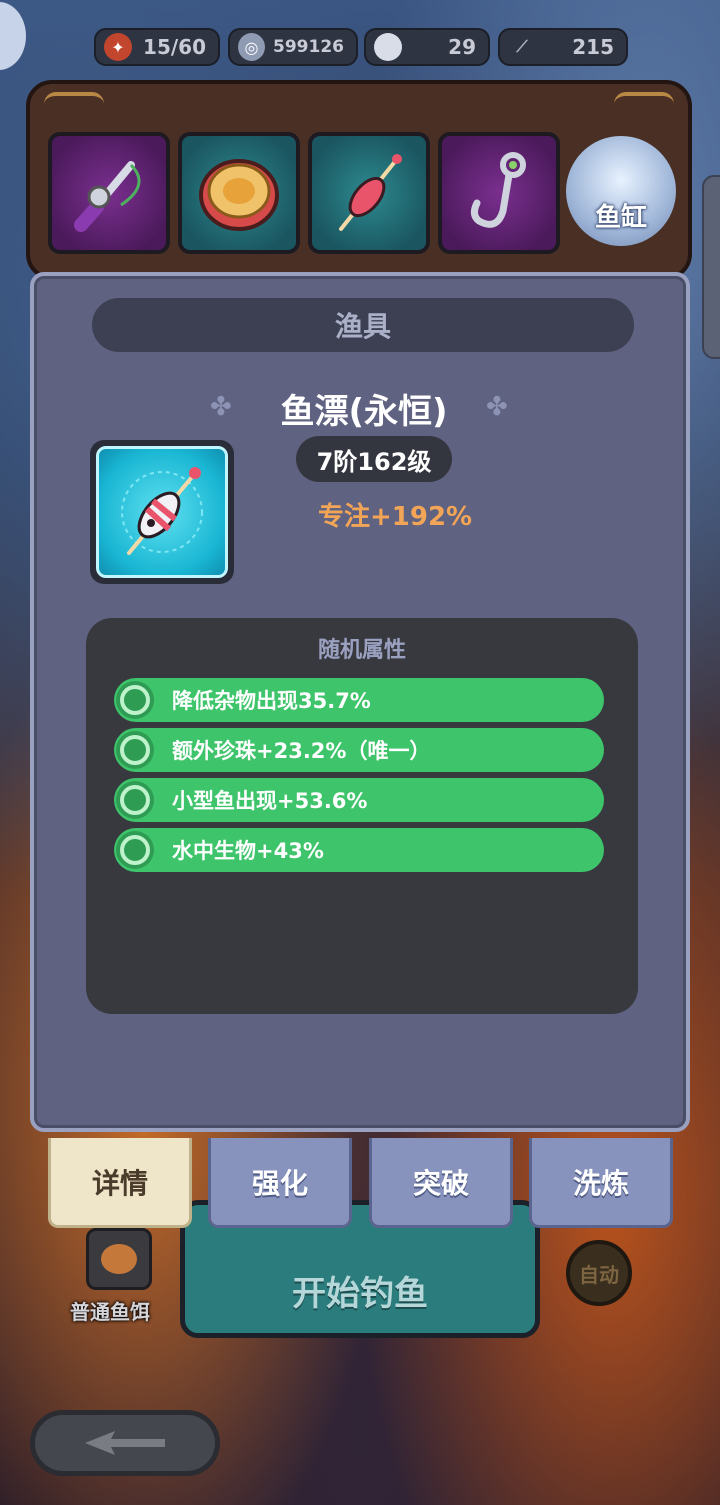  Describe the element at coordinates (270, 801) in the screenshot. I see `attribute-text: 小型鱼出现+53.6%` at that location.